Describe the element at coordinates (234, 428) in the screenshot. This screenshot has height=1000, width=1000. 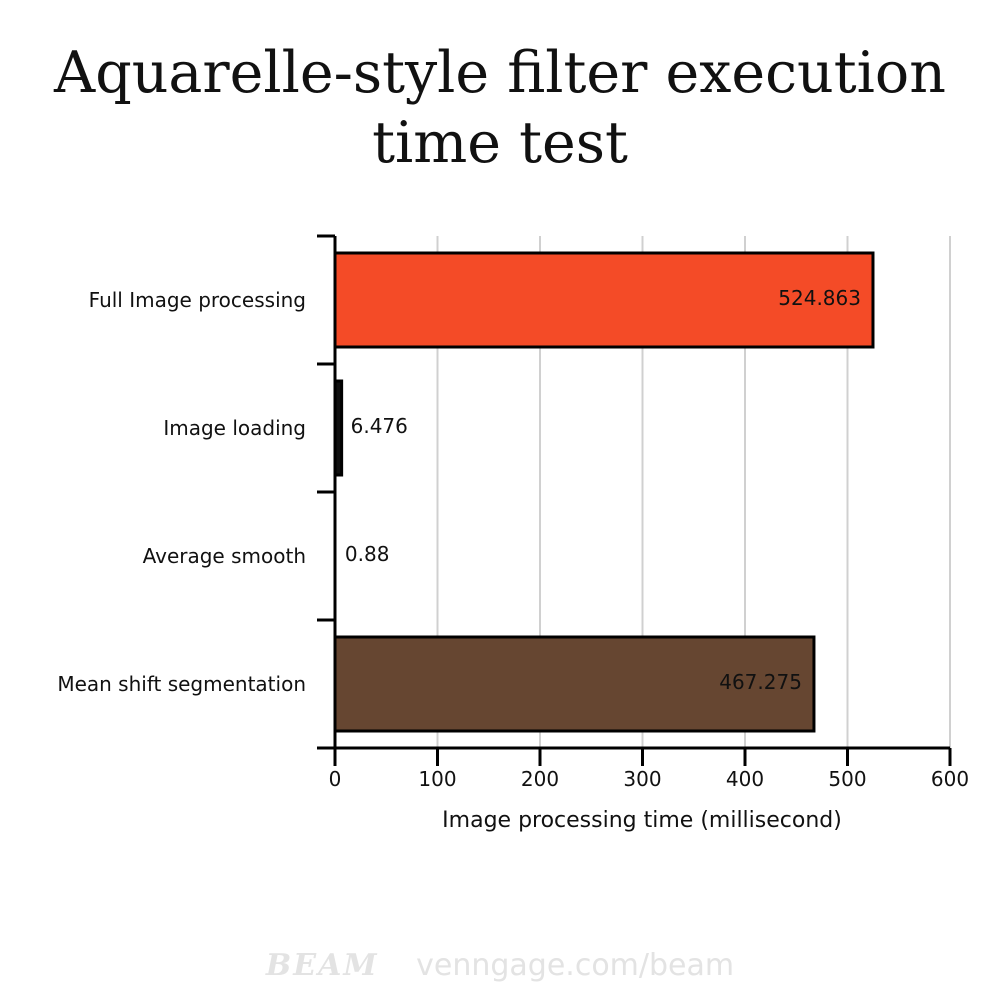
I see `category-label: Image loading` at that location.